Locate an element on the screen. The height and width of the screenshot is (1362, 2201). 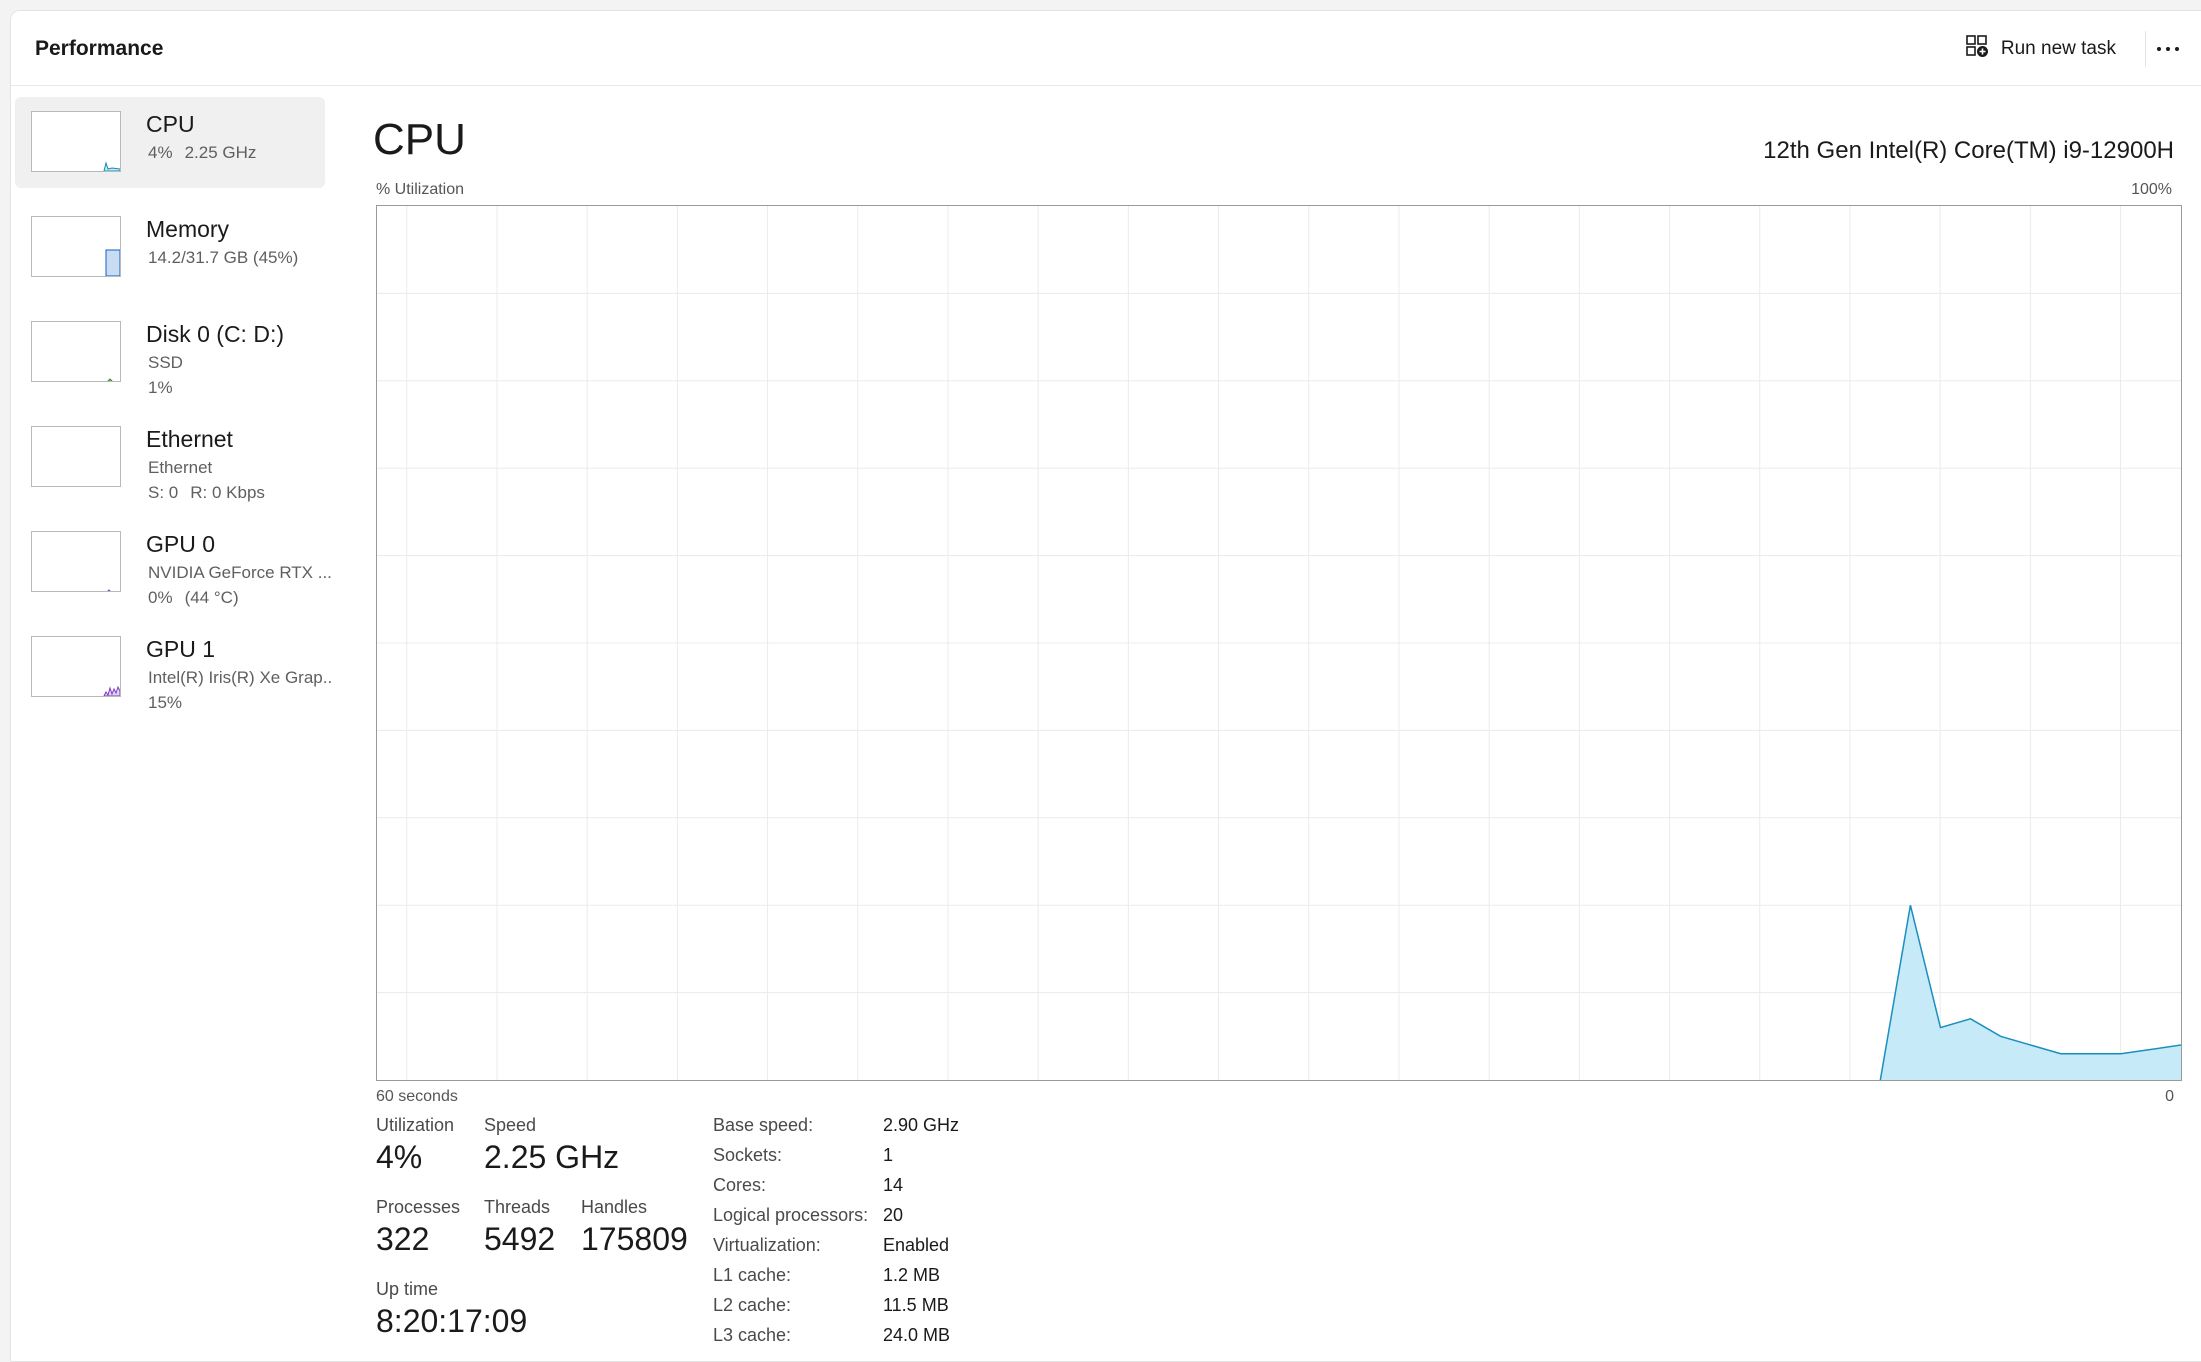
sidebar-item-label: Ethernet is located at coordinates (189, 439).